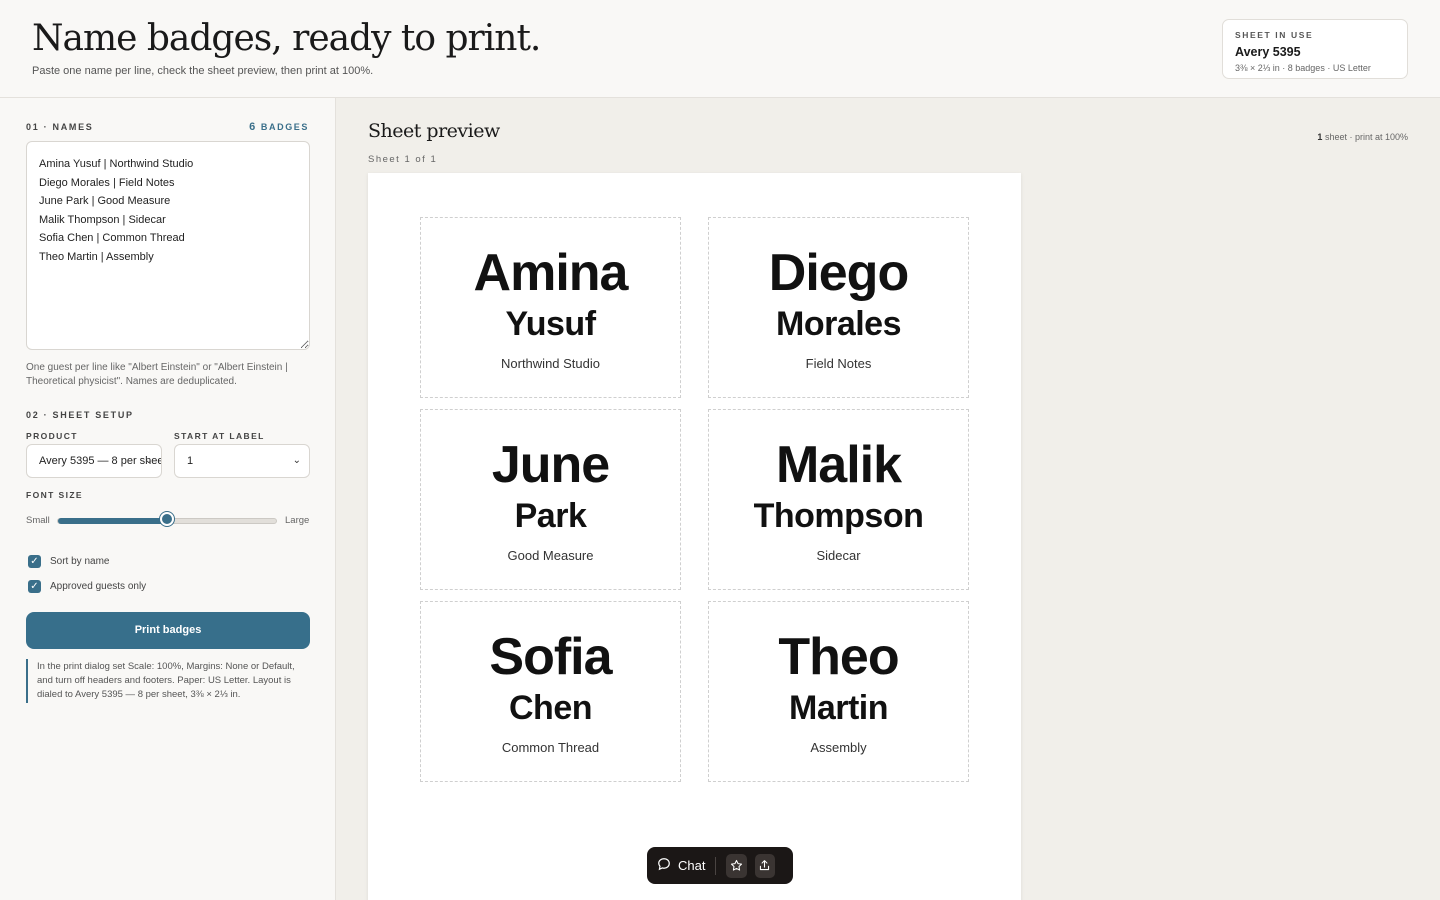 The height and width of the screenshot is (900, 1440). What do you see at coordinates (60, 127) in the screenshot?
I see `names-section-label: 01 · NAMES` at bounding box center [60, 127].